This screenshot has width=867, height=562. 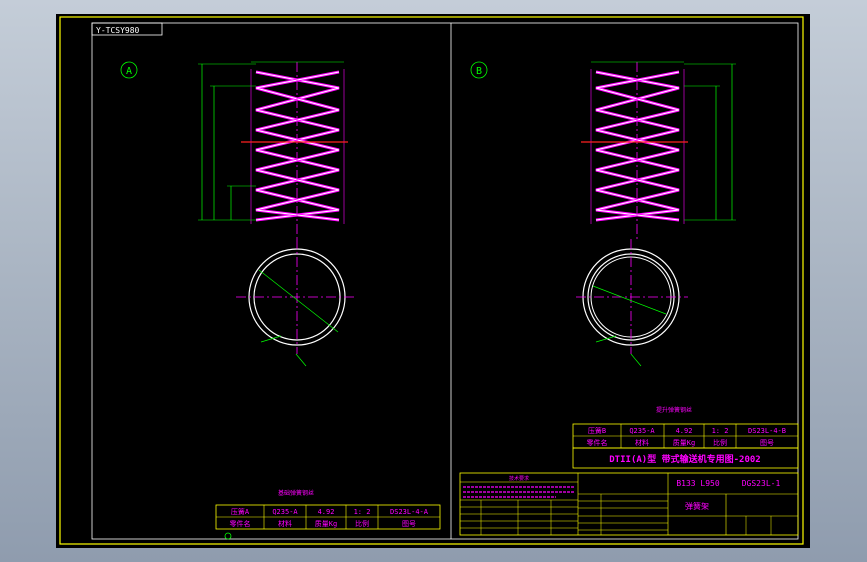 What do you see at coordinates (720, 442) in the screenshot?
I see `right-table-h-scale: 比例` at bounding box center [720, 442].